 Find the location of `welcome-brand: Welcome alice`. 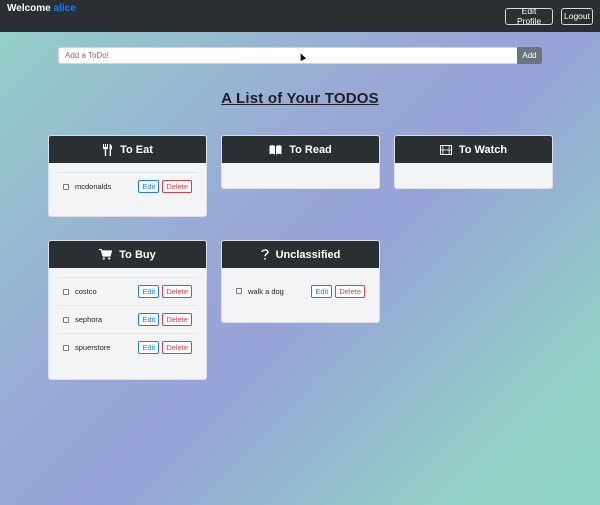

welcome-brand: Welcome alice is located at coordinates (41, 8).